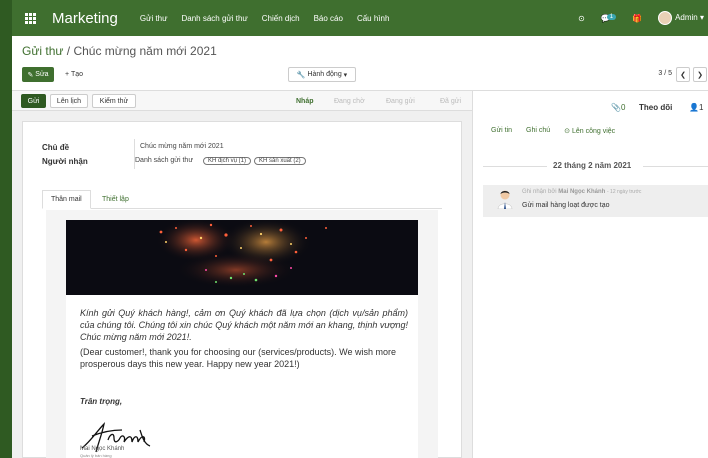 The height and width of the screenshot is (458, 708). Describe the element at coordinates (42, 74) in the screenshot. I see `edit-label: Sửa` at that location.